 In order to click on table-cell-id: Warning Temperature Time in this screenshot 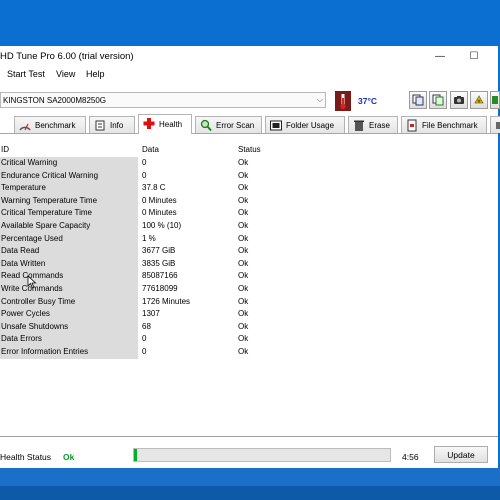, I will do `click(69, 201)`.